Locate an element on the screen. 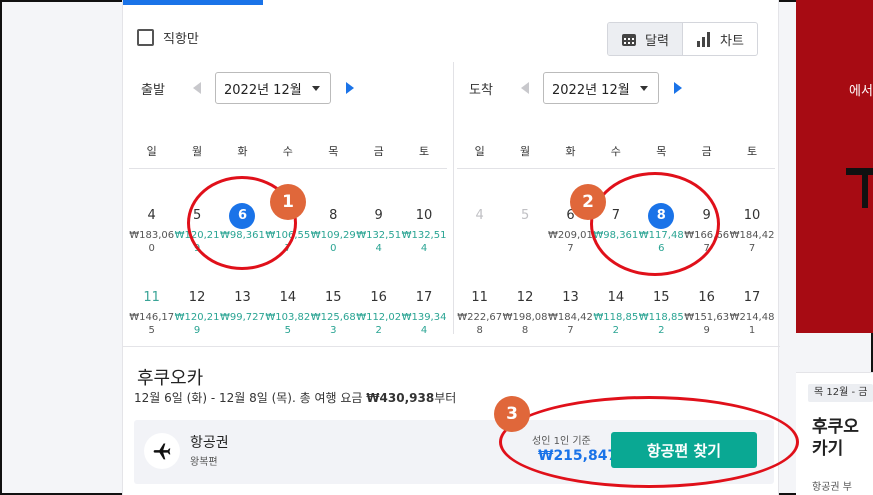  calendar-icon is located at coordinates (629, 39).